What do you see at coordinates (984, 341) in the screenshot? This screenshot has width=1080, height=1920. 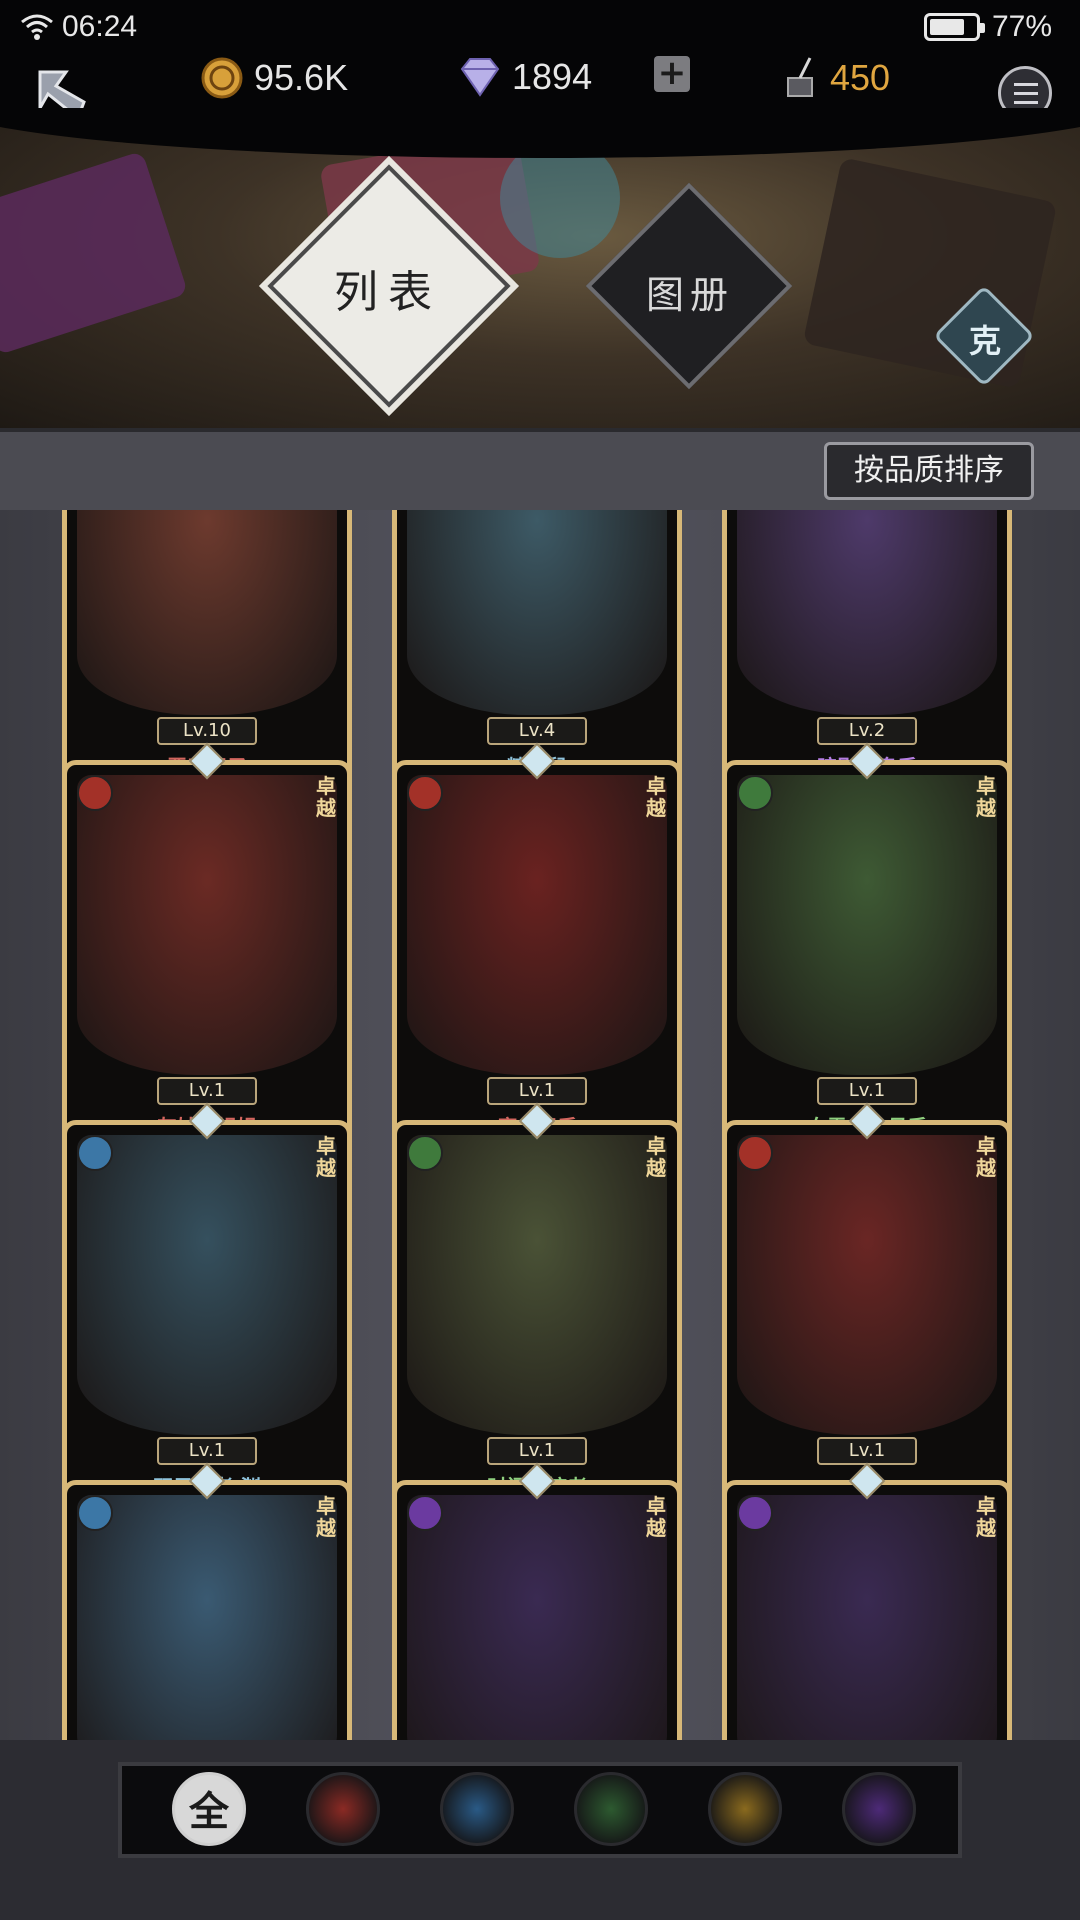 I see `counter-chart-label: 克` at bounding box center [984, 341].